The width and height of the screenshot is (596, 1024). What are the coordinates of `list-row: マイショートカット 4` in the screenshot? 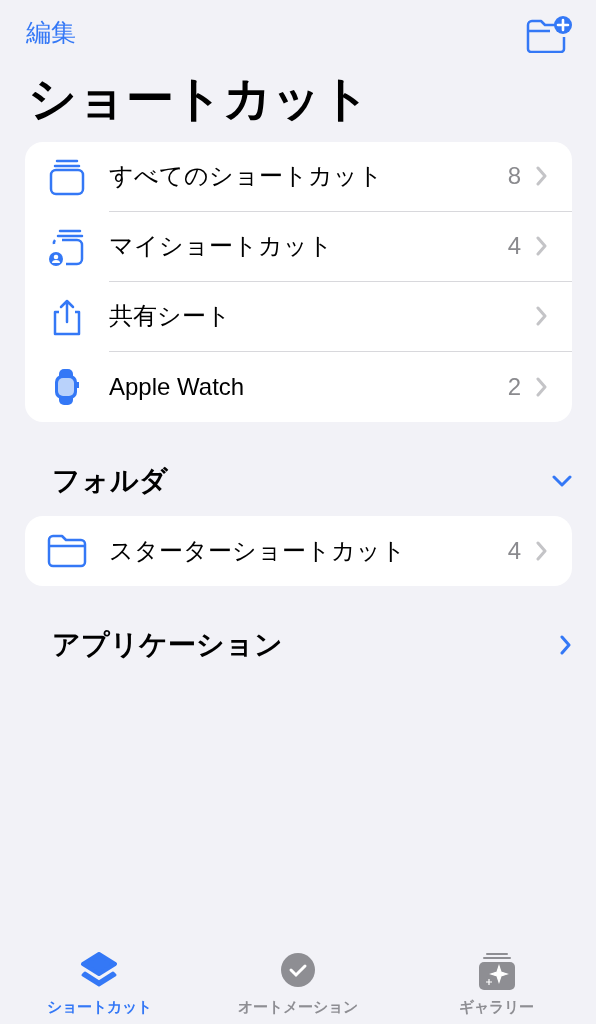 It's located at (298, 246).